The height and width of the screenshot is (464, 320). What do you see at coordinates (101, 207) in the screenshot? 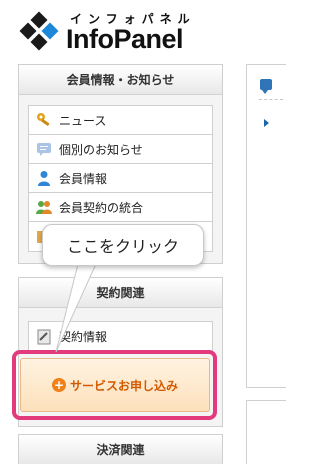
I see `menu-item-label: 会員契約の統合` at bounding box center [101, 207].